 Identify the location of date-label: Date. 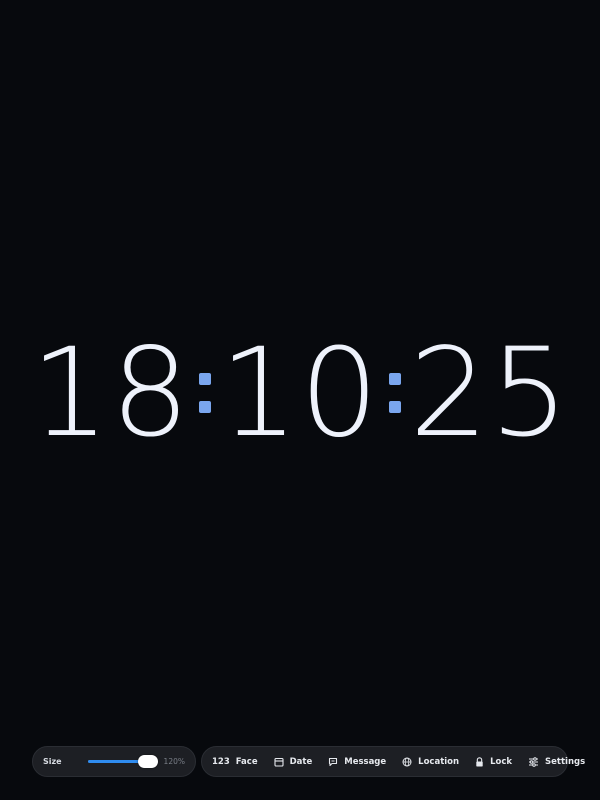
(301, 761).